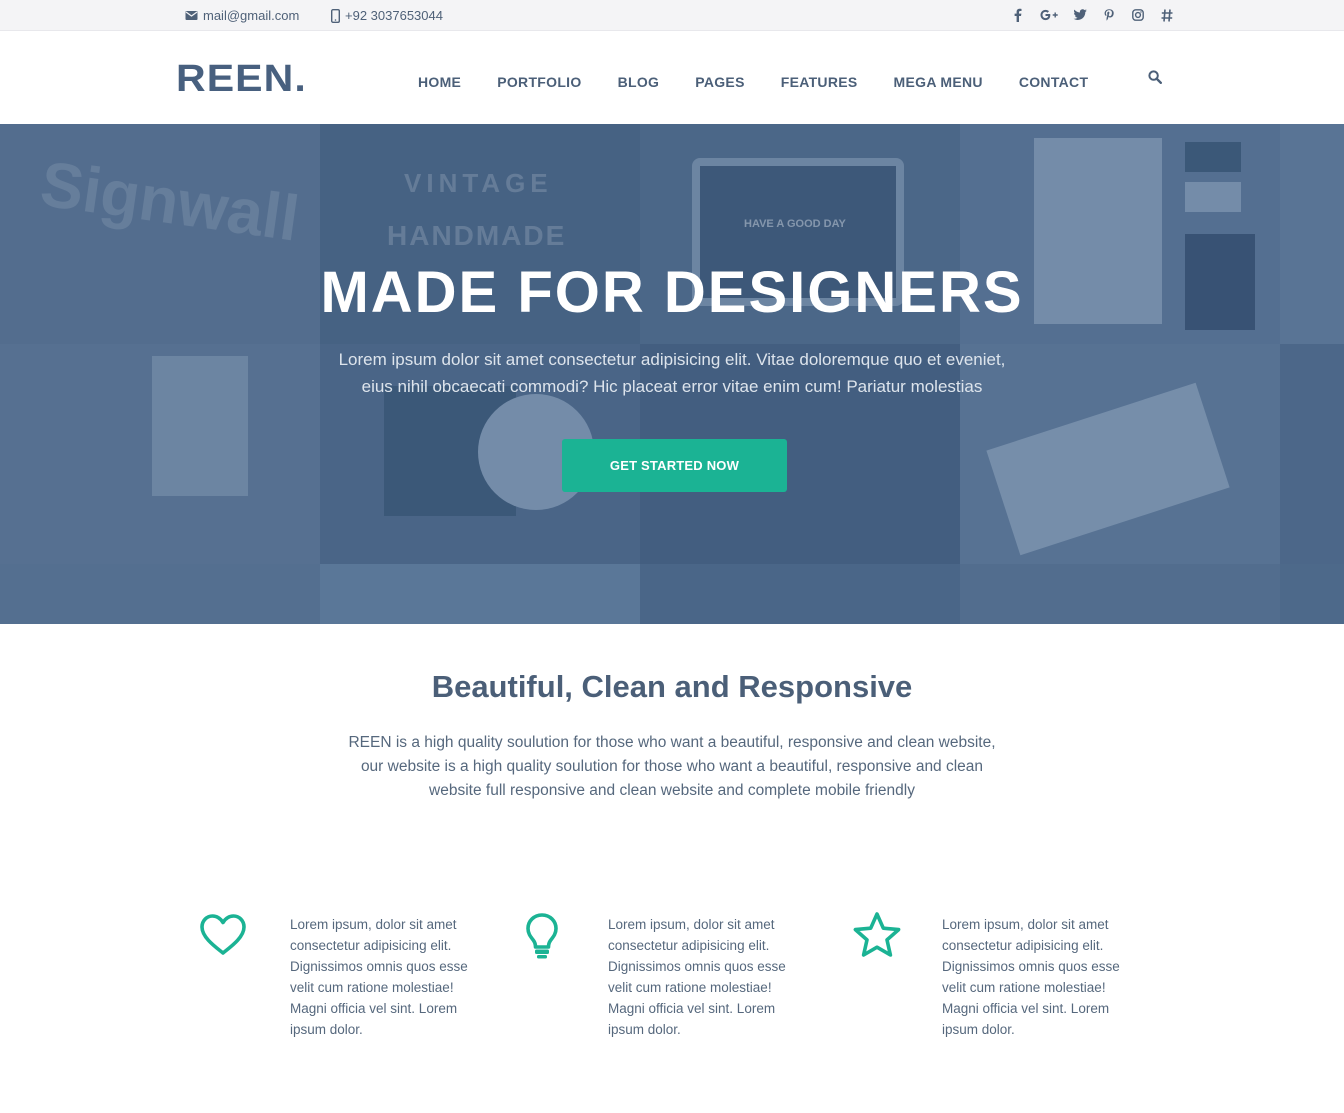 This screenshot has height=1113, width=1344. I want to click on twitter-icon, so click(1080, 15).